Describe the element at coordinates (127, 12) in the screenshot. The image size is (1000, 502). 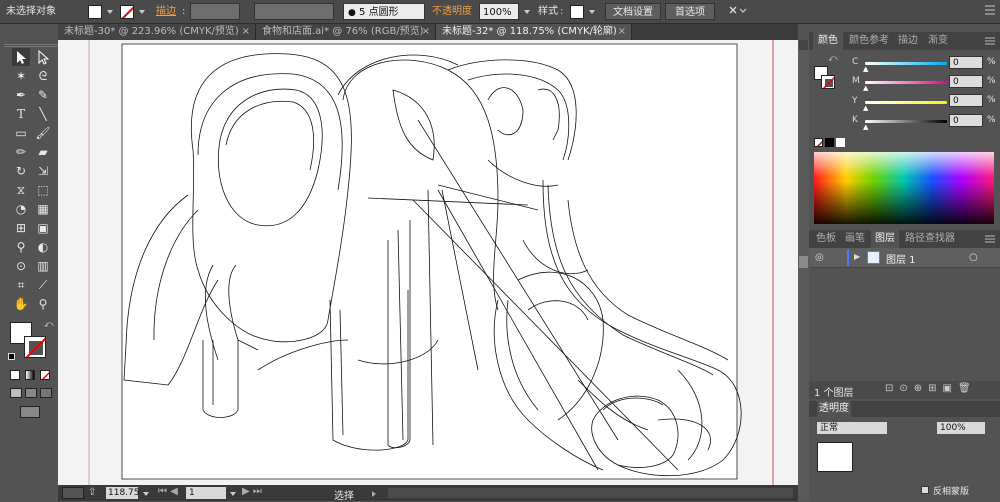
I see `stroke-swatch` at that location.